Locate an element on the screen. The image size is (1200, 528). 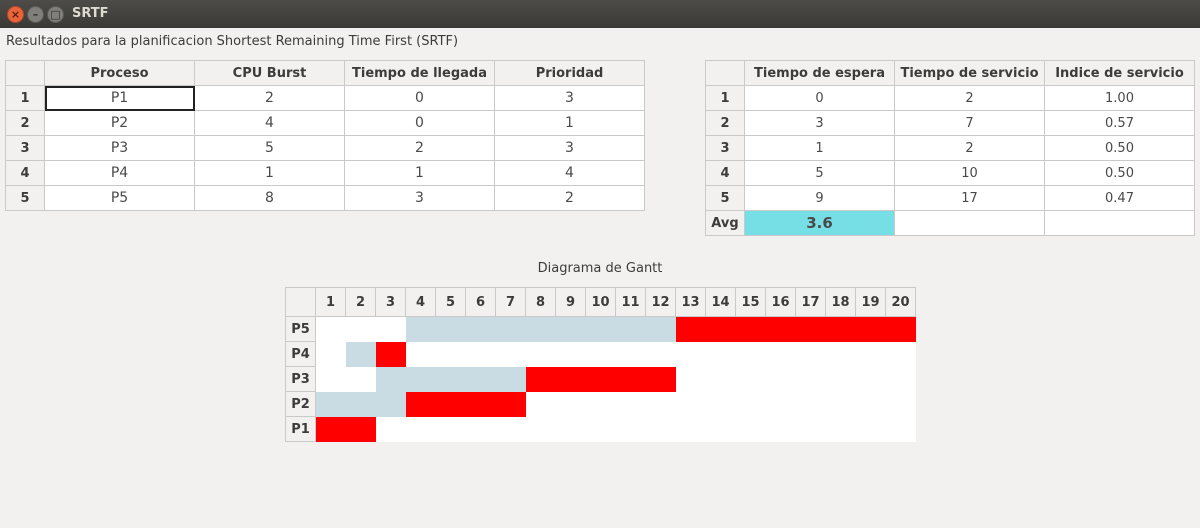
table-cell: 1.00 is located at coordinates (1119, 98).